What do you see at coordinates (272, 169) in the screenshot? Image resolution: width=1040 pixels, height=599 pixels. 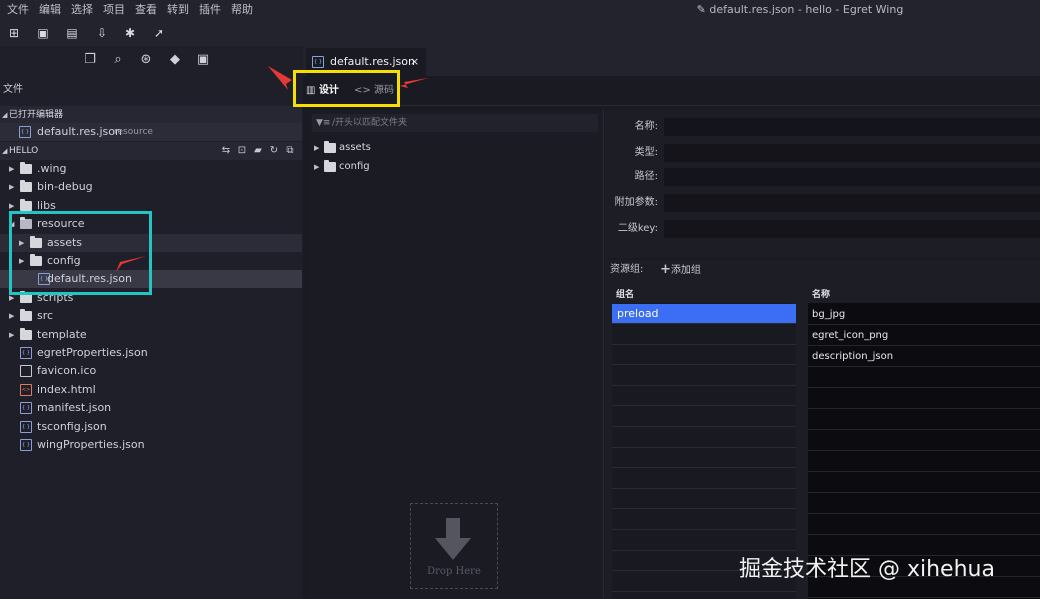 I see `annotation-arrows` at bounding box center [272, 169].